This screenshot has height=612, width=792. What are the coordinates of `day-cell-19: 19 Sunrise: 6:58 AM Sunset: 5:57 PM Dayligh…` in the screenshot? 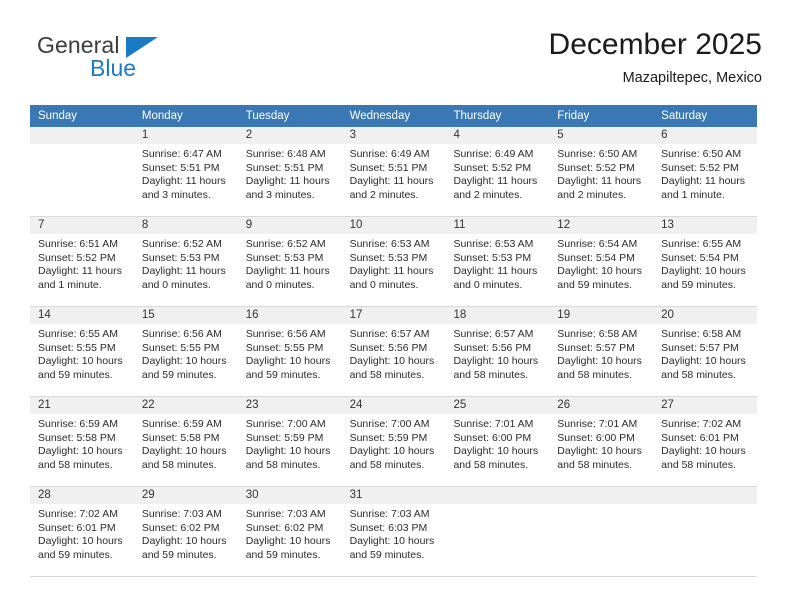 It's located at (601, 351).